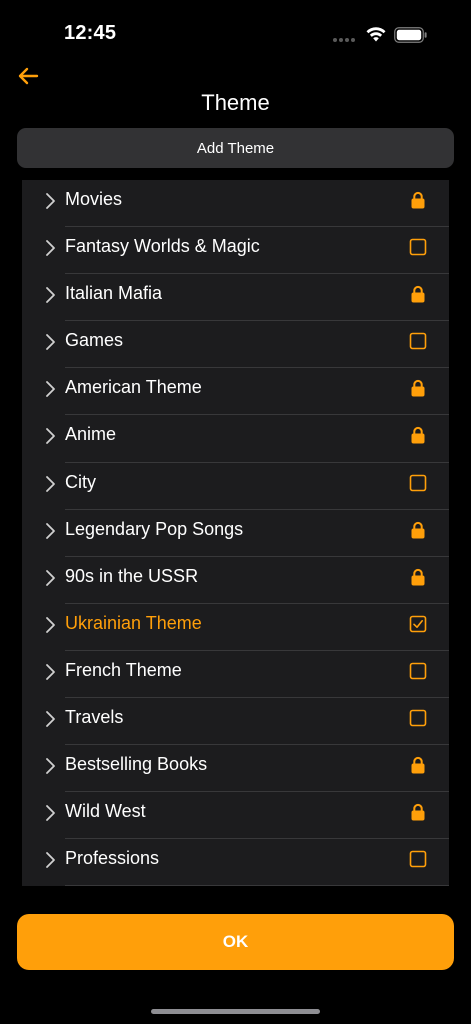  Describe the element at coordinates (235, 28) in the screenshot. I see `status-bar: 12:45` at that location.